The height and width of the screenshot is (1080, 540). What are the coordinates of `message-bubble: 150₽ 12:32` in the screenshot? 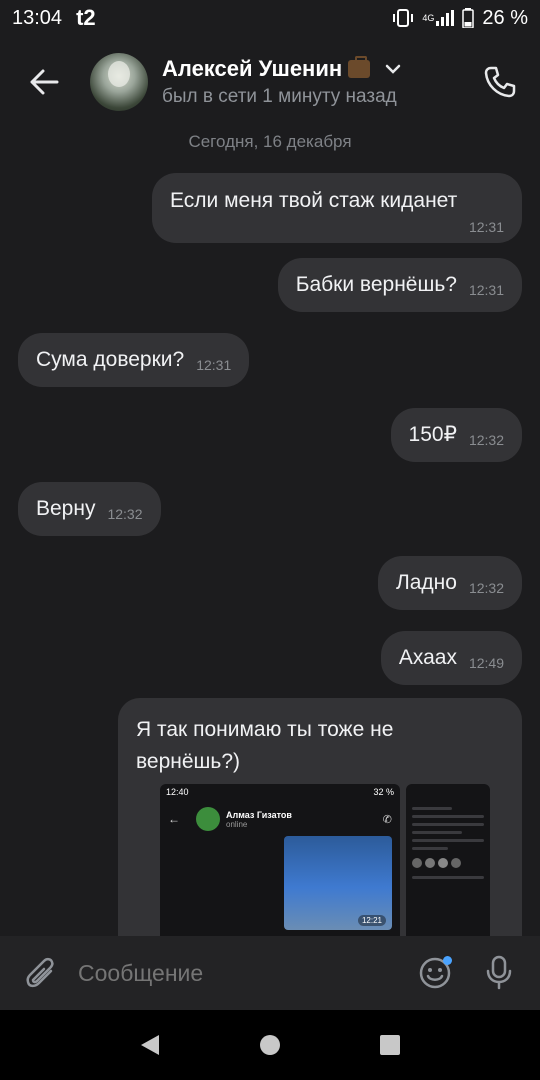 It's located at (456, 435).